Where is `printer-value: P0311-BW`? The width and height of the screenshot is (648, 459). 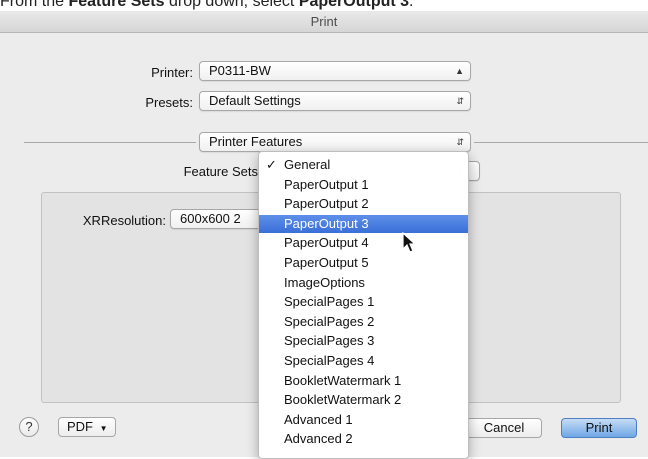
printer-value: P0311-BW is located at coordinates (240, 70).